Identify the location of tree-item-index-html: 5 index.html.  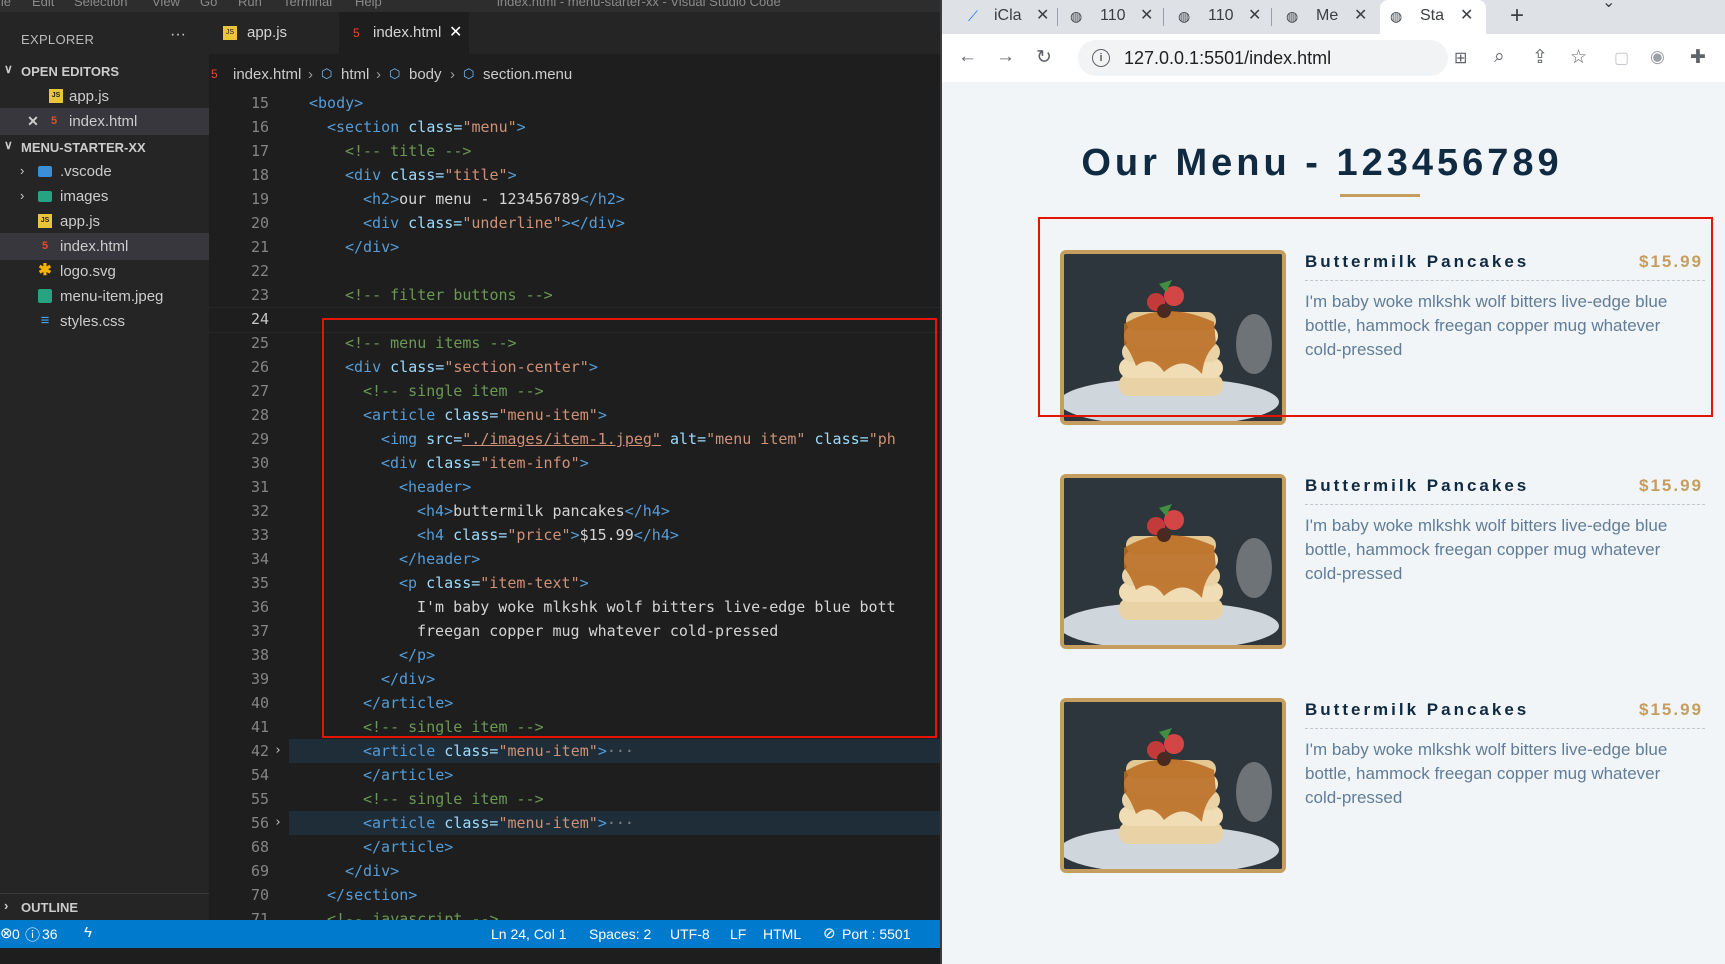
(104, 246).